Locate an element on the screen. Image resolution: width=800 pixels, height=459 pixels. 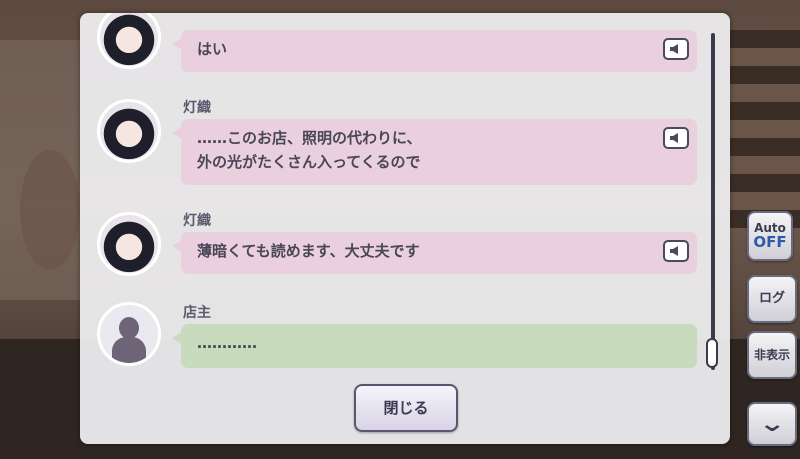
silhouette-body is located at coordinates (129, 350).